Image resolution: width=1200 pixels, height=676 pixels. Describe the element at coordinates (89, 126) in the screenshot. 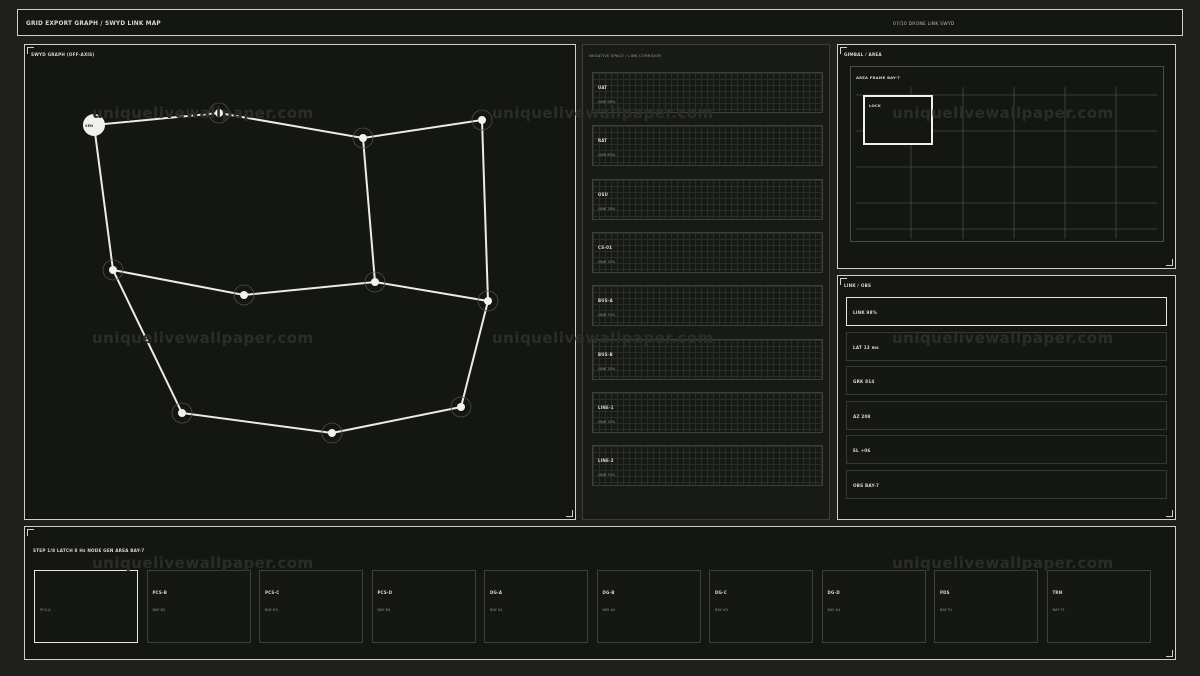

I see `graph-origin-label: SEN` at that location.